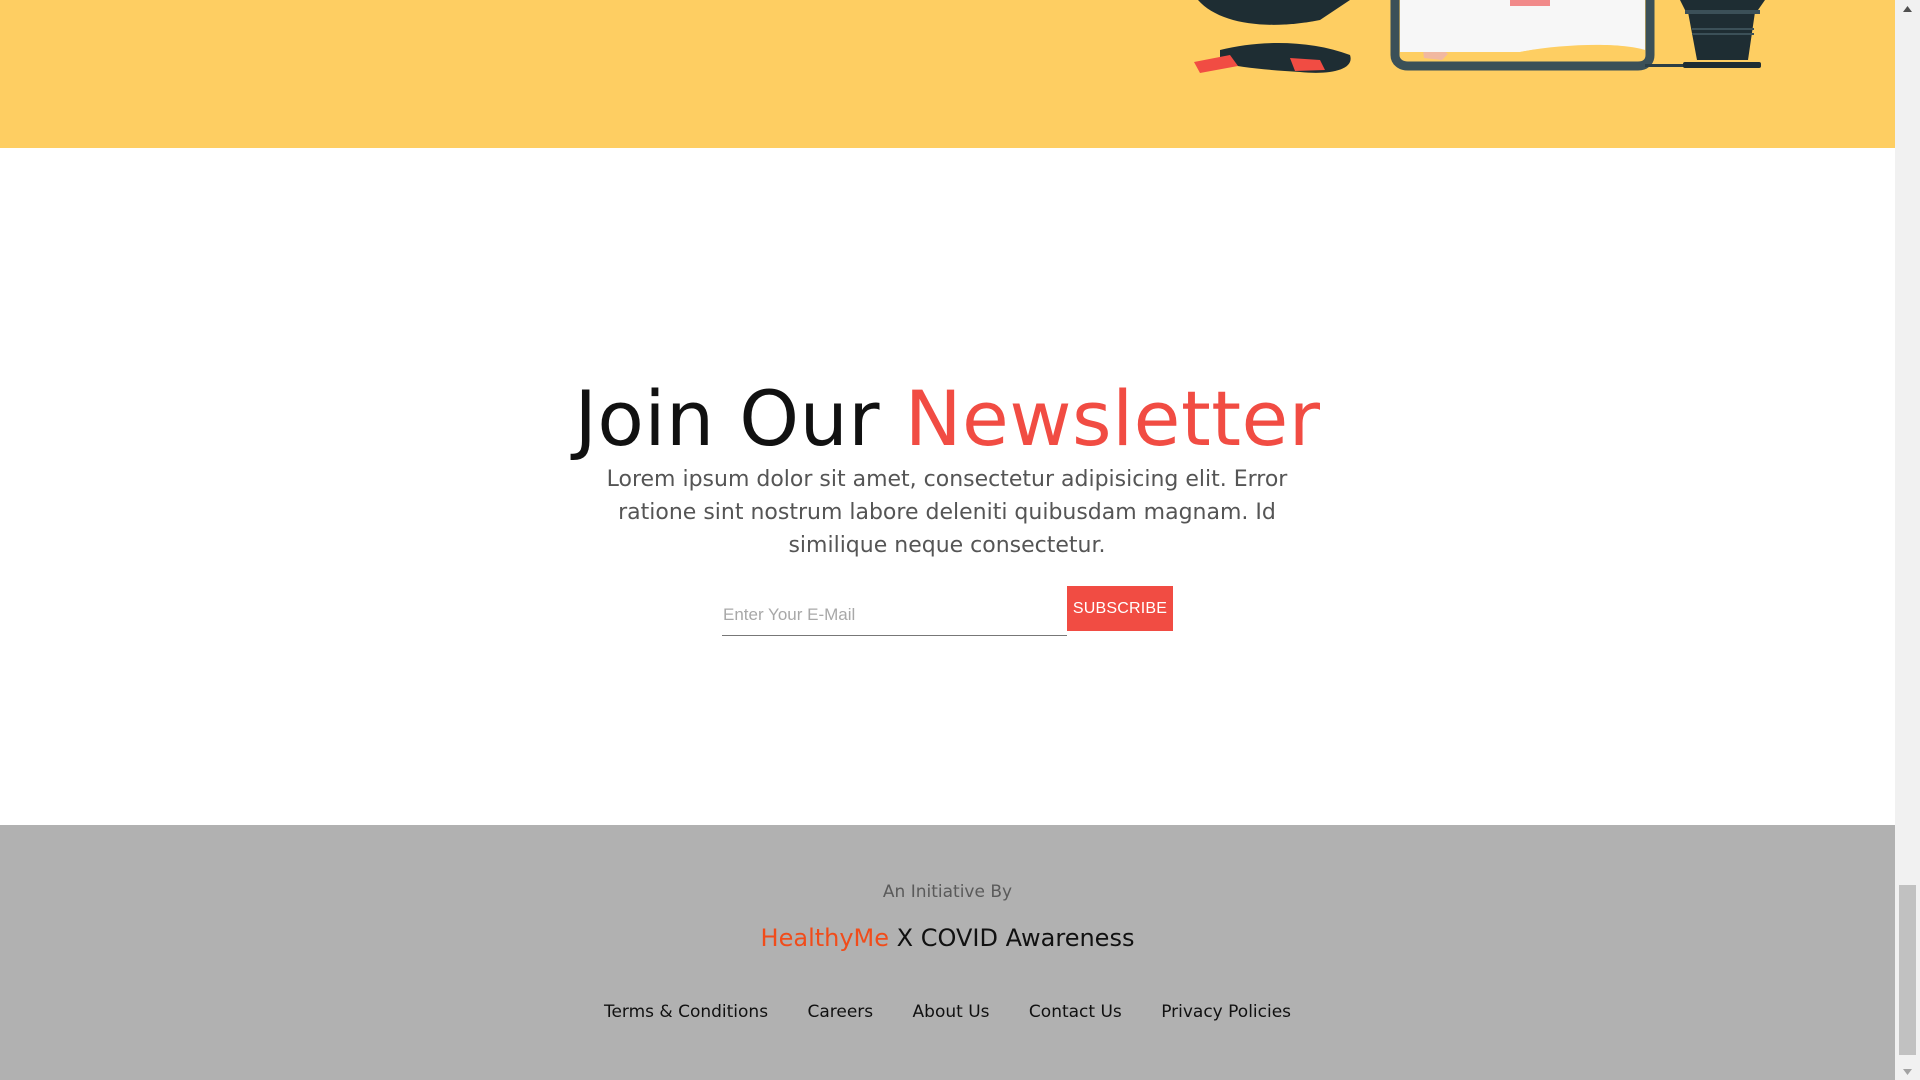 The height and width of the screenshot is (1080, 1920). Describe the element at coordinates (840, 1012) in the screenshot. I see `footer-link-careers: Careers` at that location.